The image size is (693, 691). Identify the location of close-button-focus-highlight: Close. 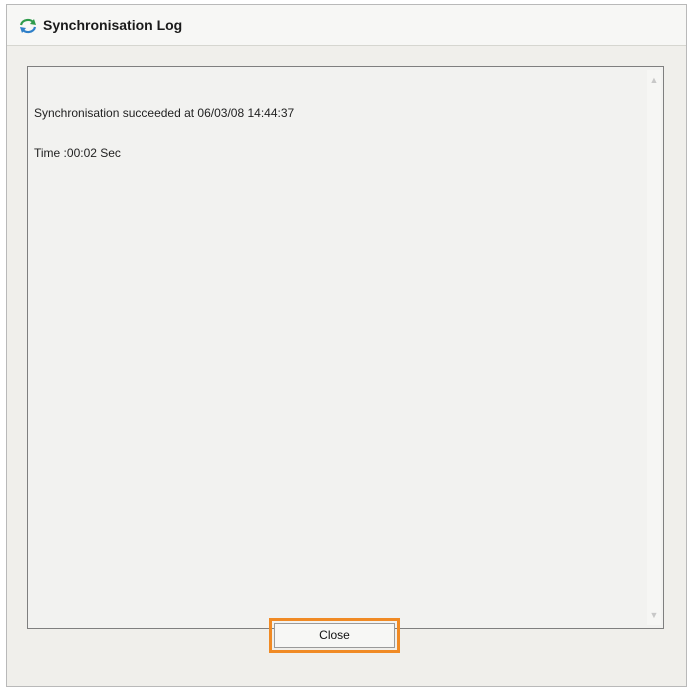
(334, 635).